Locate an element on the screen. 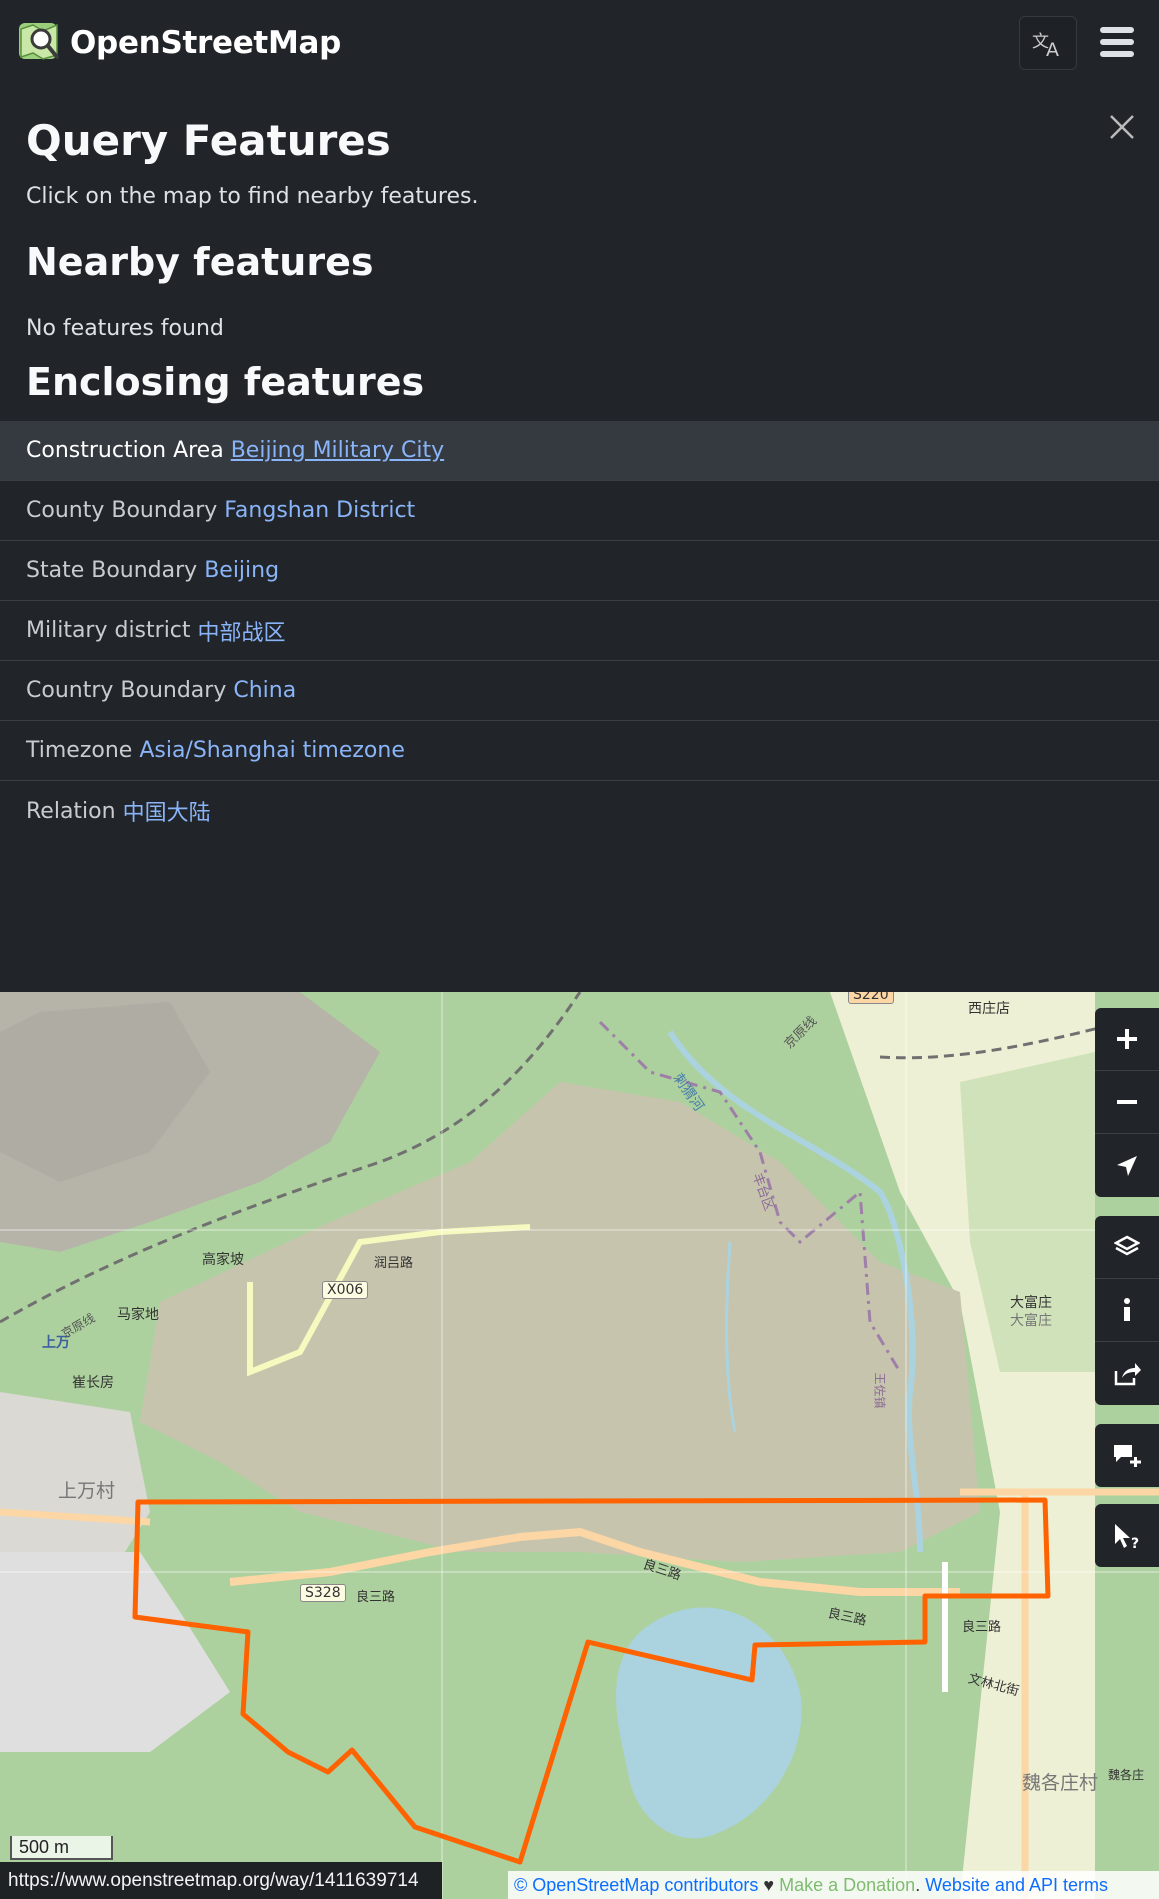 The height and width of the screenshot is (1899, 1159). copyright-link: © OpenStreetMap contributors is located at coordinates (636, 1885).